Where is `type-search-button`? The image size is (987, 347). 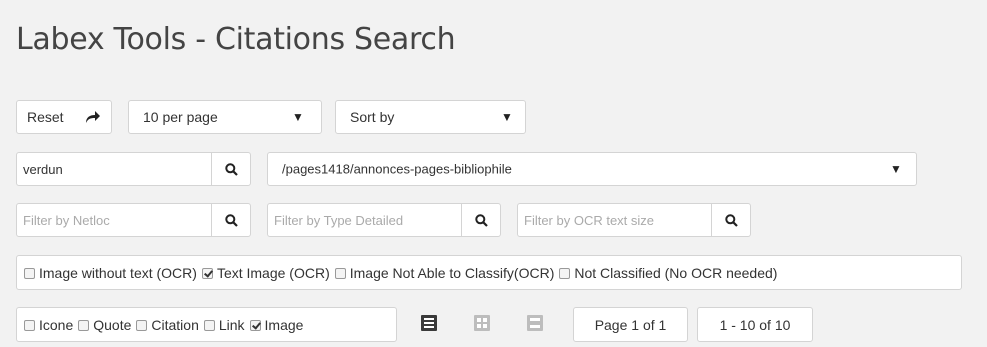 type-search-button is located at coordinates (481, 220).